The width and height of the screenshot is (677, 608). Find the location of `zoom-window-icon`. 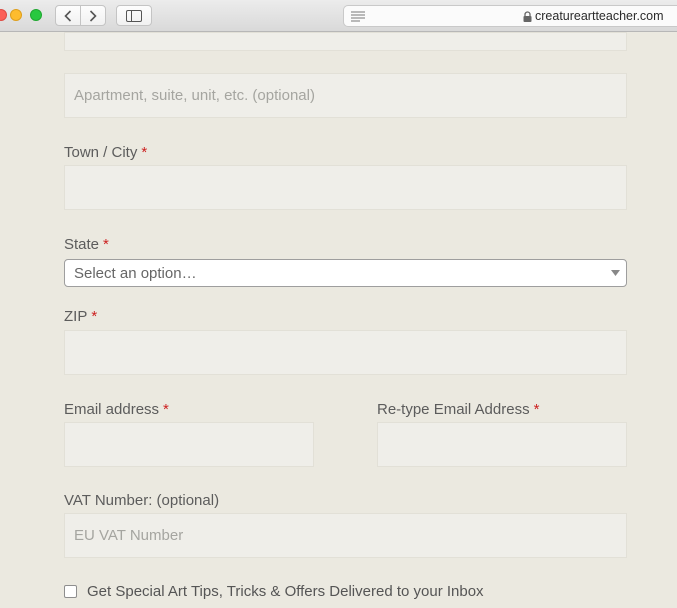

zoom-window-icon is located at coordinates (36, 15).